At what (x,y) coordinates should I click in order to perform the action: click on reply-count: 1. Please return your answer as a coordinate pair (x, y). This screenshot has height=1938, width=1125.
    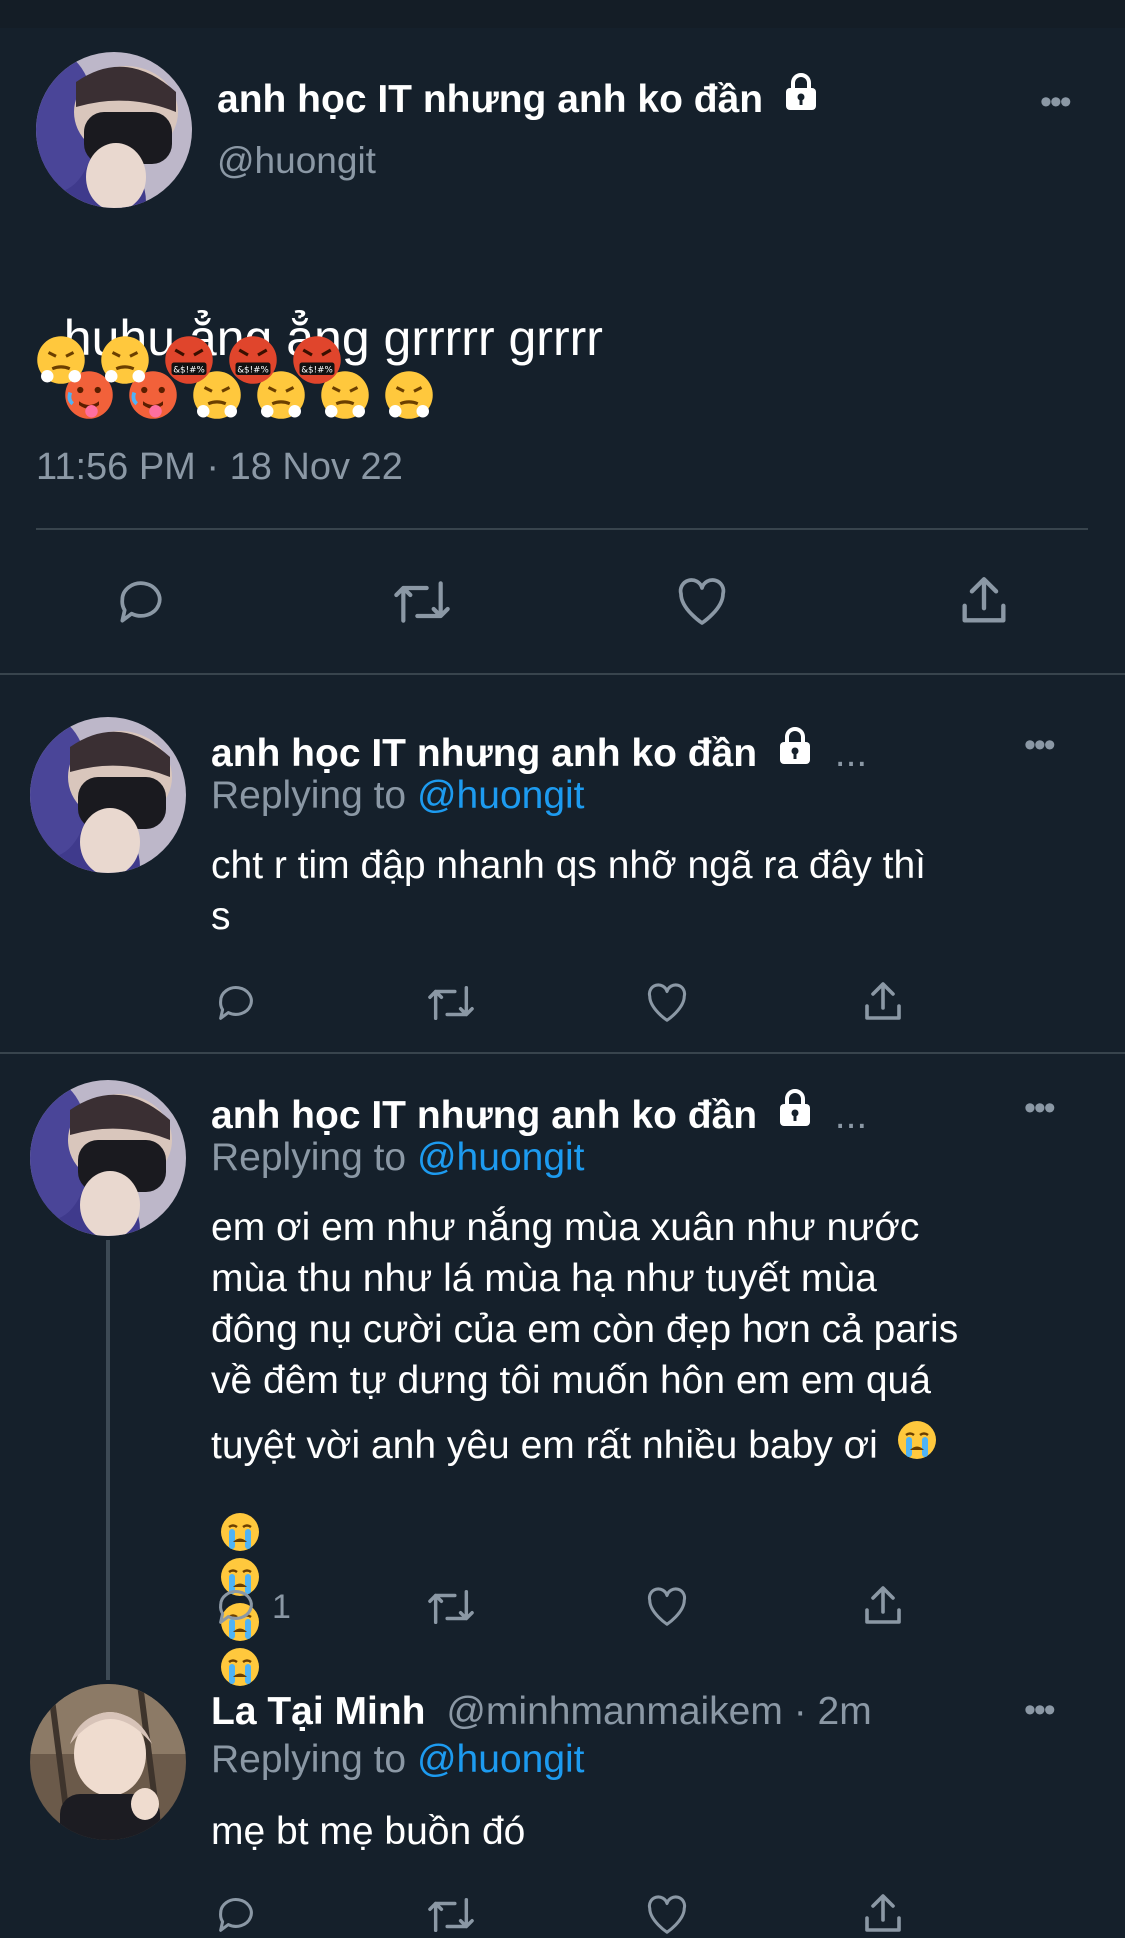
    Looking at the image, I should click on (281, 1607).